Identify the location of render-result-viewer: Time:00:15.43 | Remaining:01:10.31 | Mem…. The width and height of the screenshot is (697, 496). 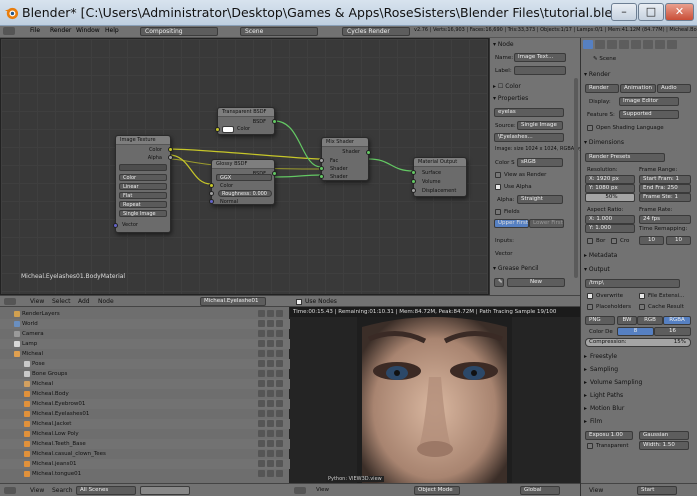
(435, 395).